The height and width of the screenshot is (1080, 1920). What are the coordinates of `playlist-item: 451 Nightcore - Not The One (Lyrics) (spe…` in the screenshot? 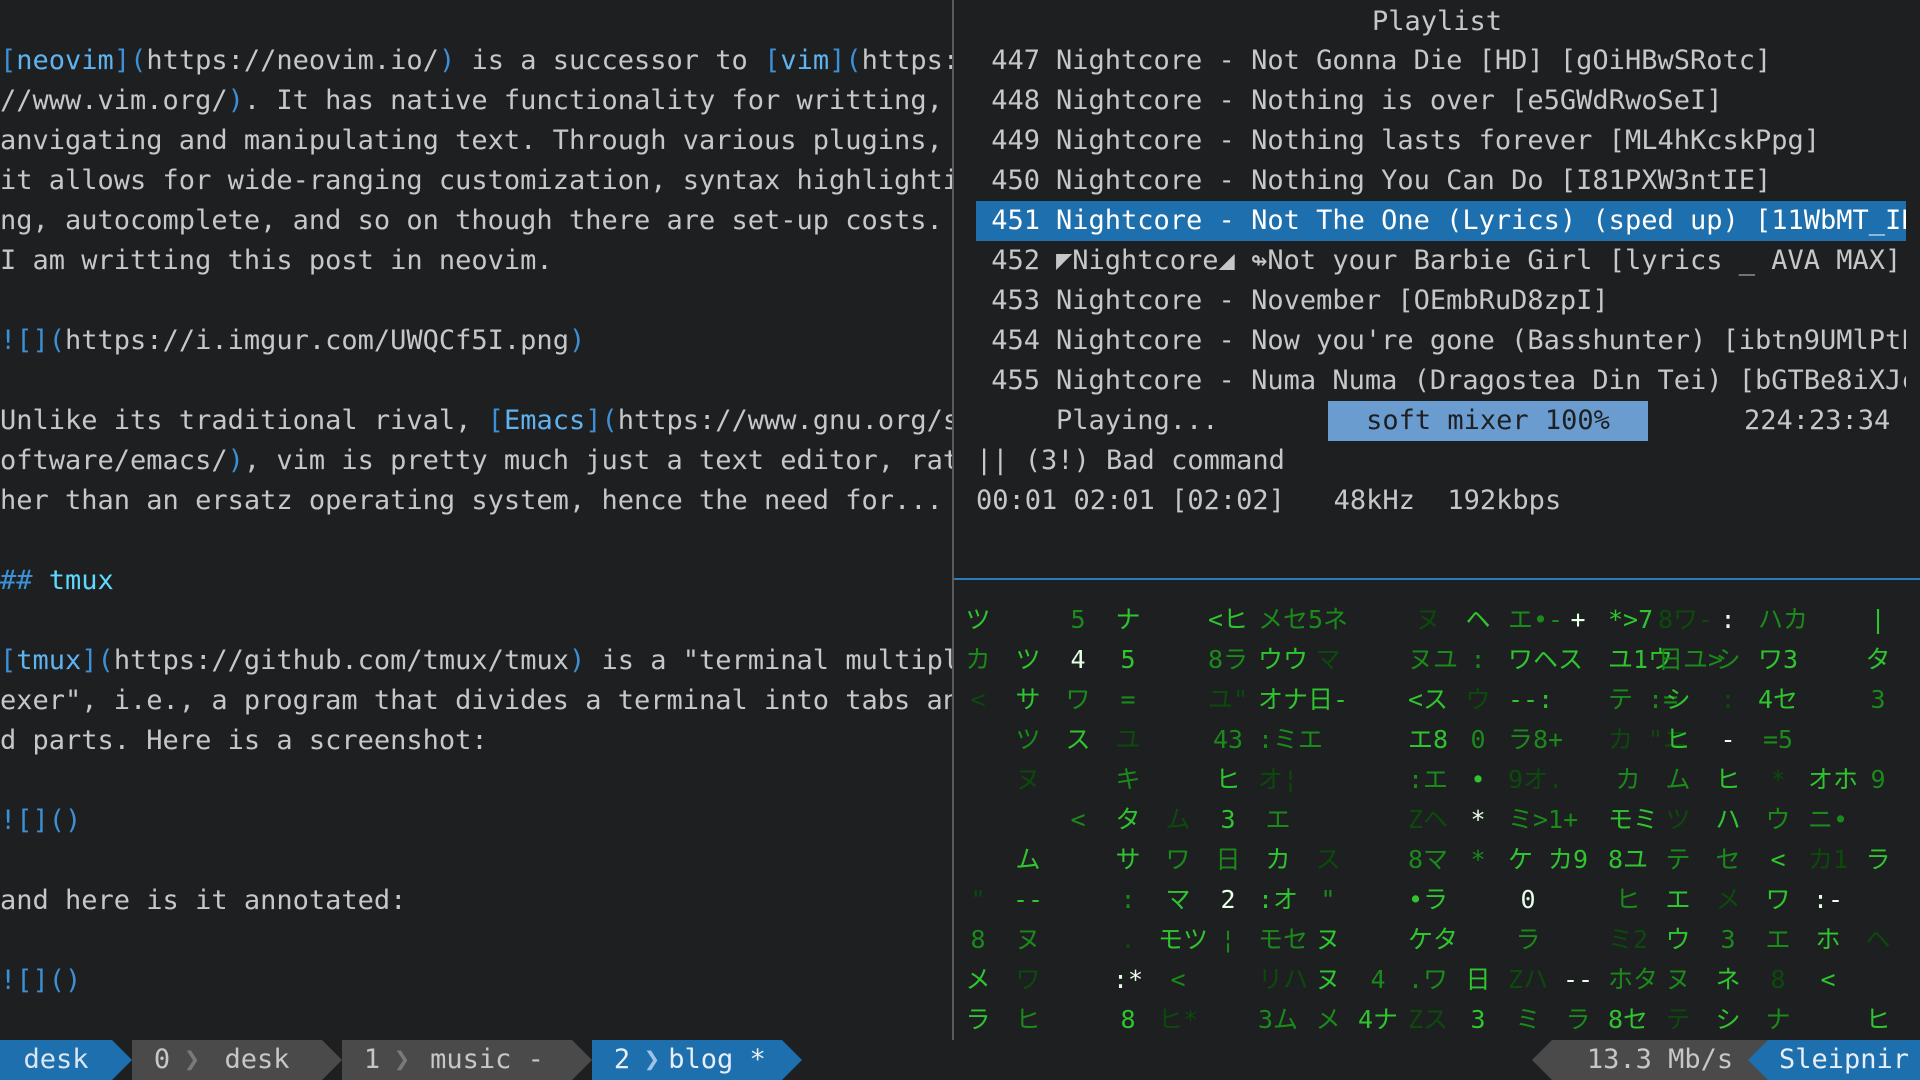 It's located at (1441, 221).